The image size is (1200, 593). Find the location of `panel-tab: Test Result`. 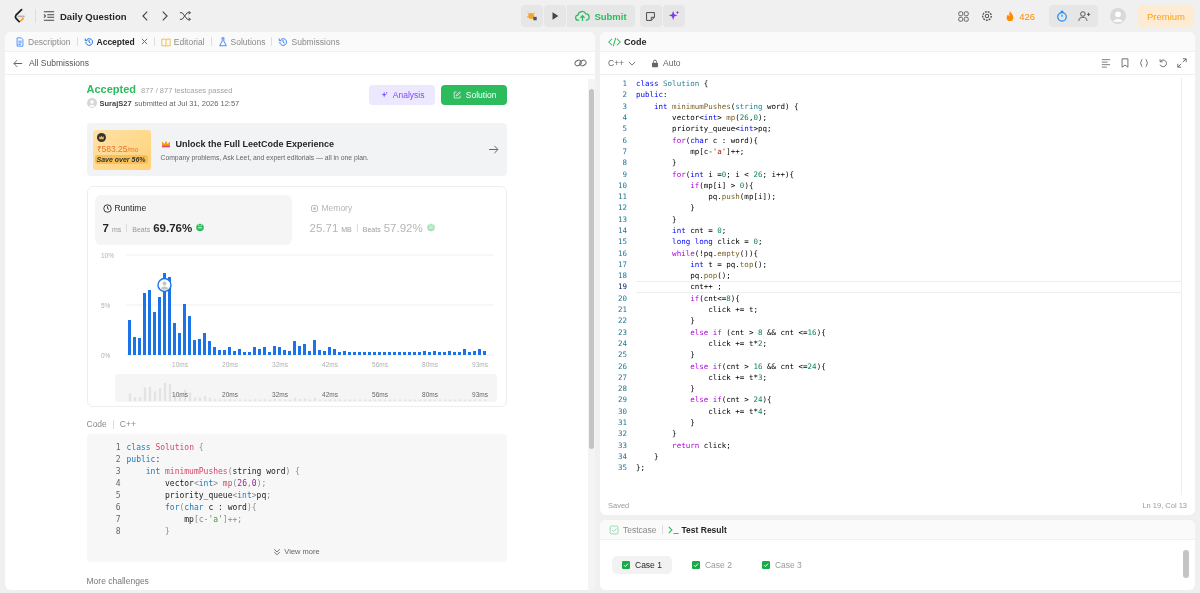

panel-tab: Test Result is located at coordinates (697, 529).